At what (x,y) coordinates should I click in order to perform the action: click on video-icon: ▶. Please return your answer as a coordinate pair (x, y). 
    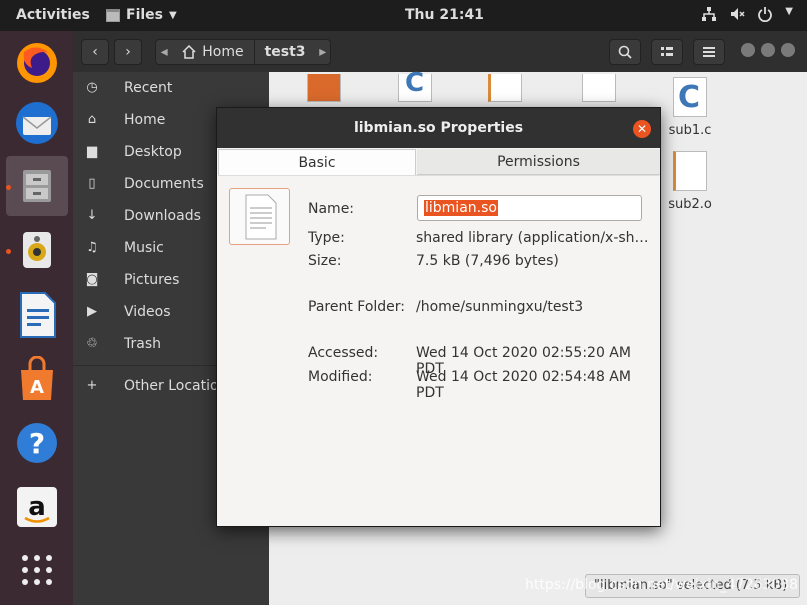
    Looking at the image, I should click on (92, 311).